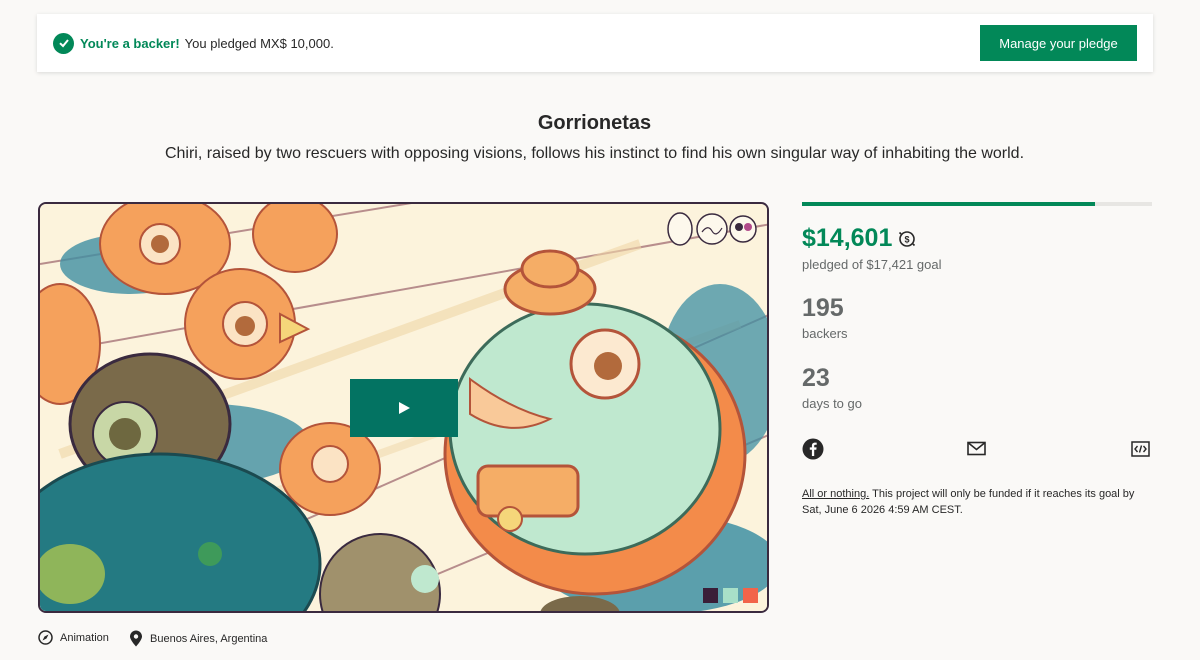 The image size is (1200, 660). Describe the element at coordinates (825, 333) in the screenshot. I see `backers-label: backers` at that location.